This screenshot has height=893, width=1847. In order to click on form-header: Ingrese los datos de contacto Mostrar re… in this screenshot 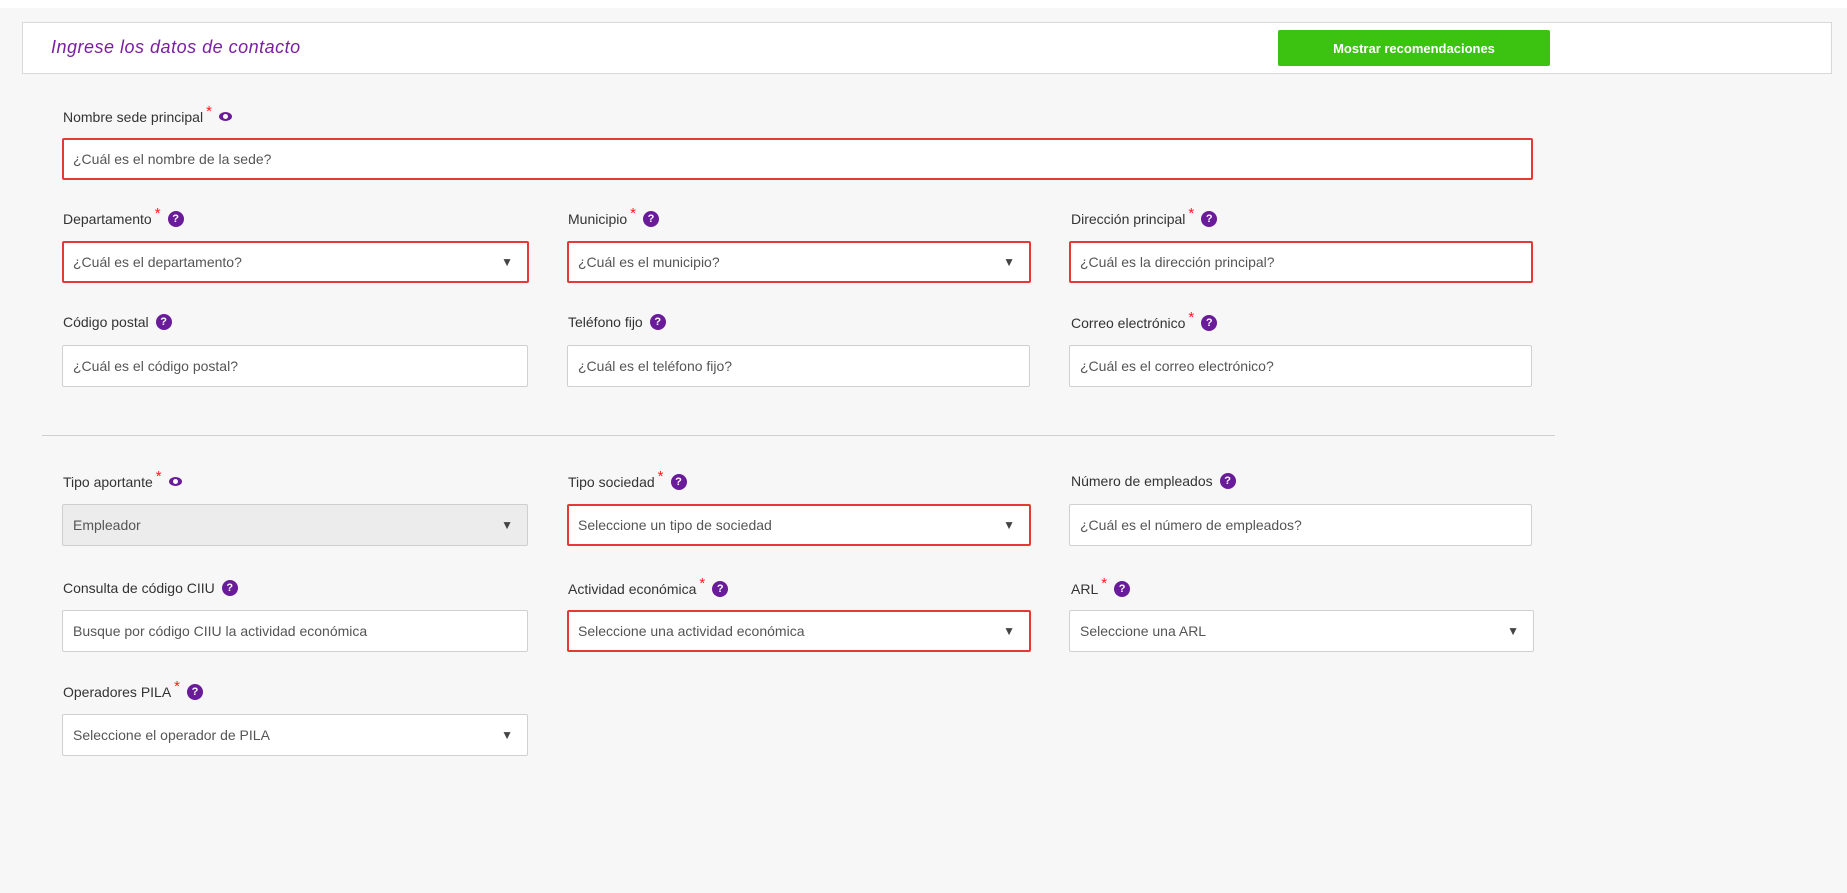, I will do `click(927, 48)`.